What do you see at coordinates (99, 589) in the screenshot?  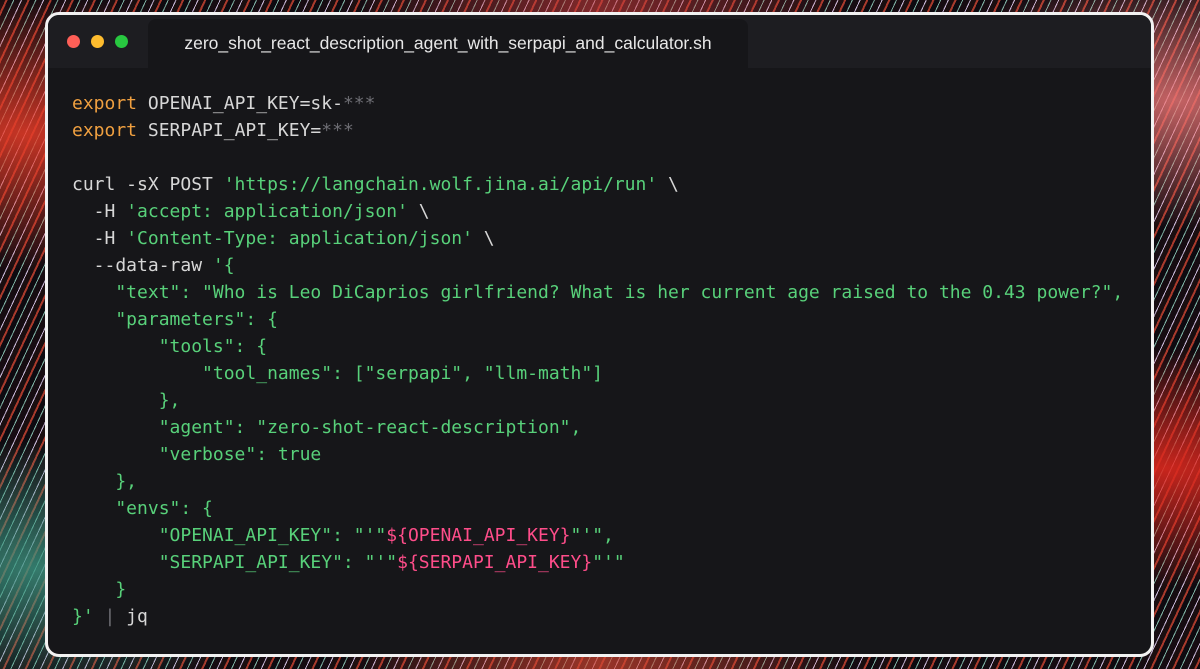 I see `code-line-envs-close: }` at bounding box center [99, 589].